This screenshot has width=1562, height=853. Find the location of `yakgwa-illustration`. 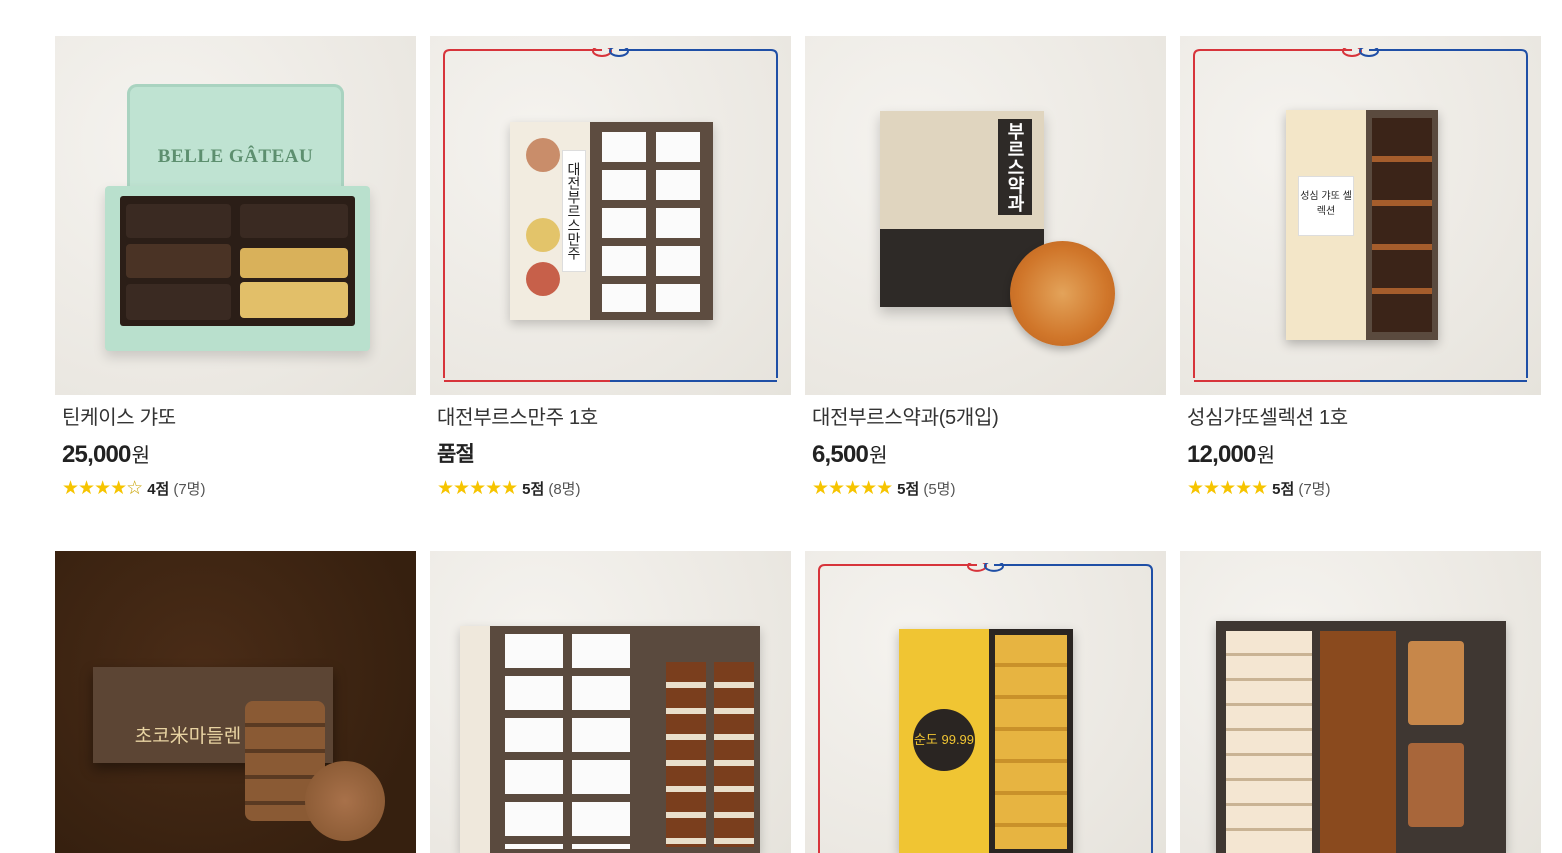

yakgwa-illustration is located at coordinates (1062, 293).